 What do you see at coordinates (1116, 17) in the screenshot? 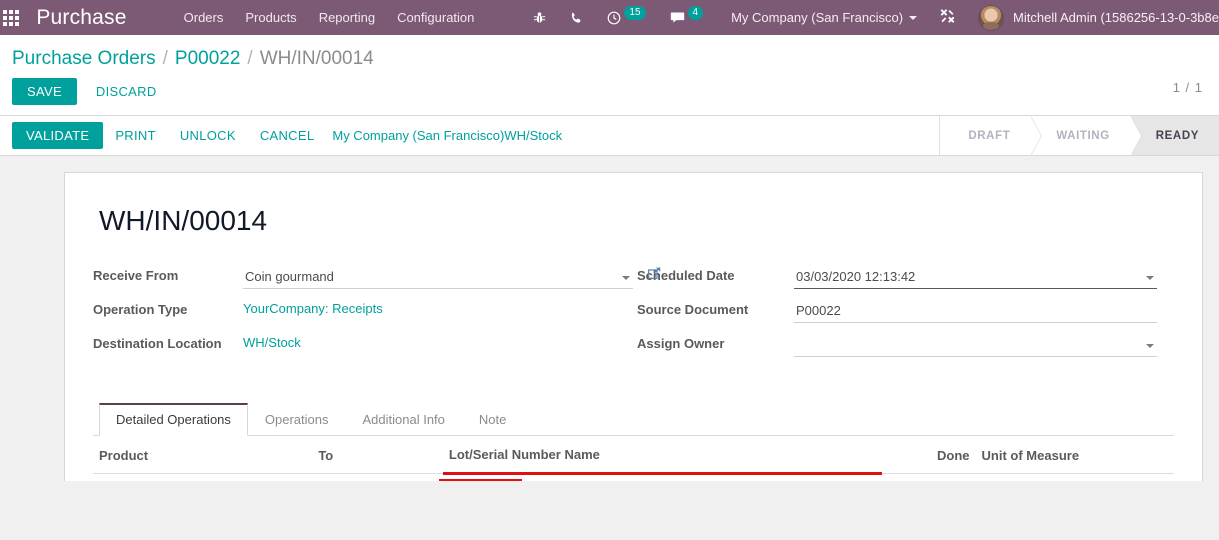
I see `user-name-label: Mitchell Admin (1586256-13-0-3b8e` at bounding box center [1116, 17].